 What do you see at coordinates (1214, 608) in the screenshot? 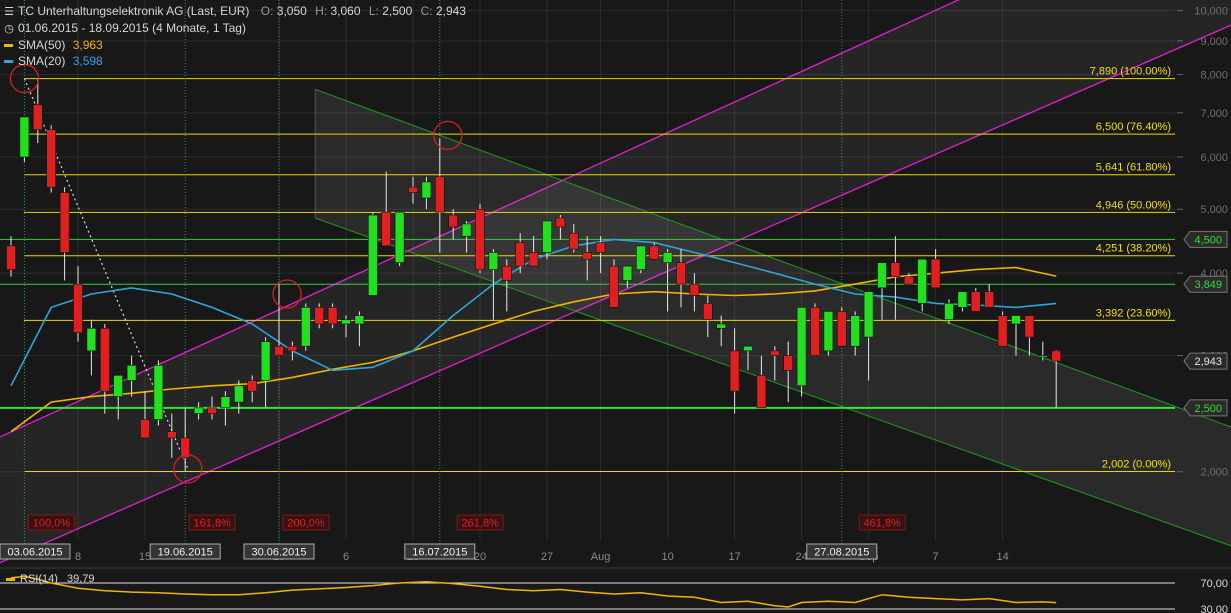
I see `rsi-level-label: 30,00` at bounding box center [1214, 608].